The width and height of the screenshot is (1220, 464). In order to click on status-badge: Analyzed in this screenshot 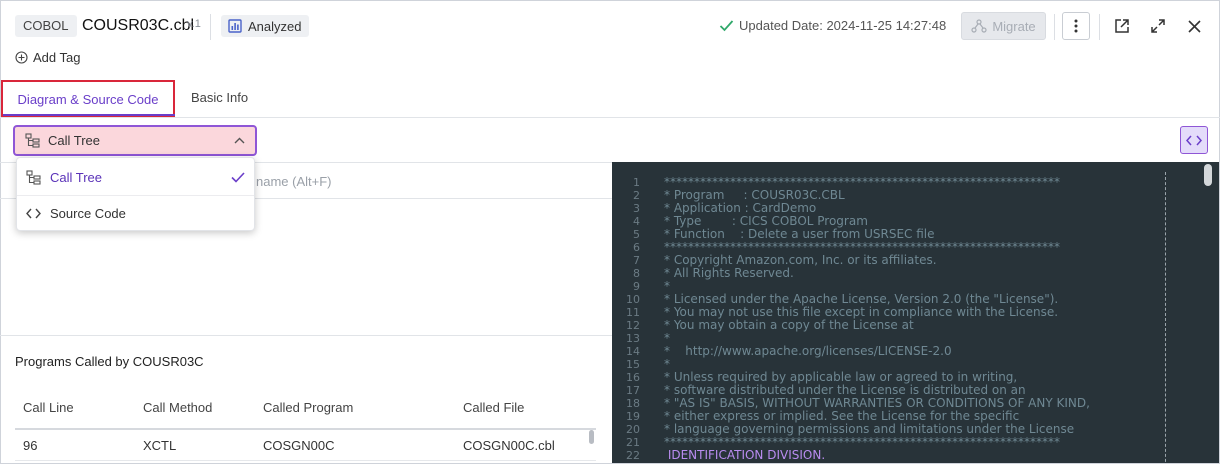, I will do `click(265, 26)`.